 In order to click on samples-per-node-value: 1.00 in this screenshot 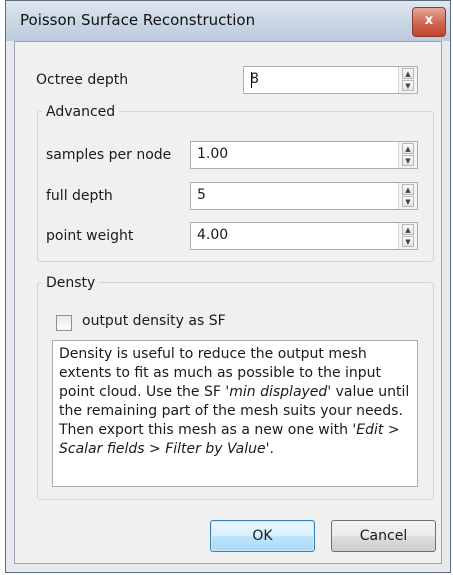, I will do `click(213, 154)`.